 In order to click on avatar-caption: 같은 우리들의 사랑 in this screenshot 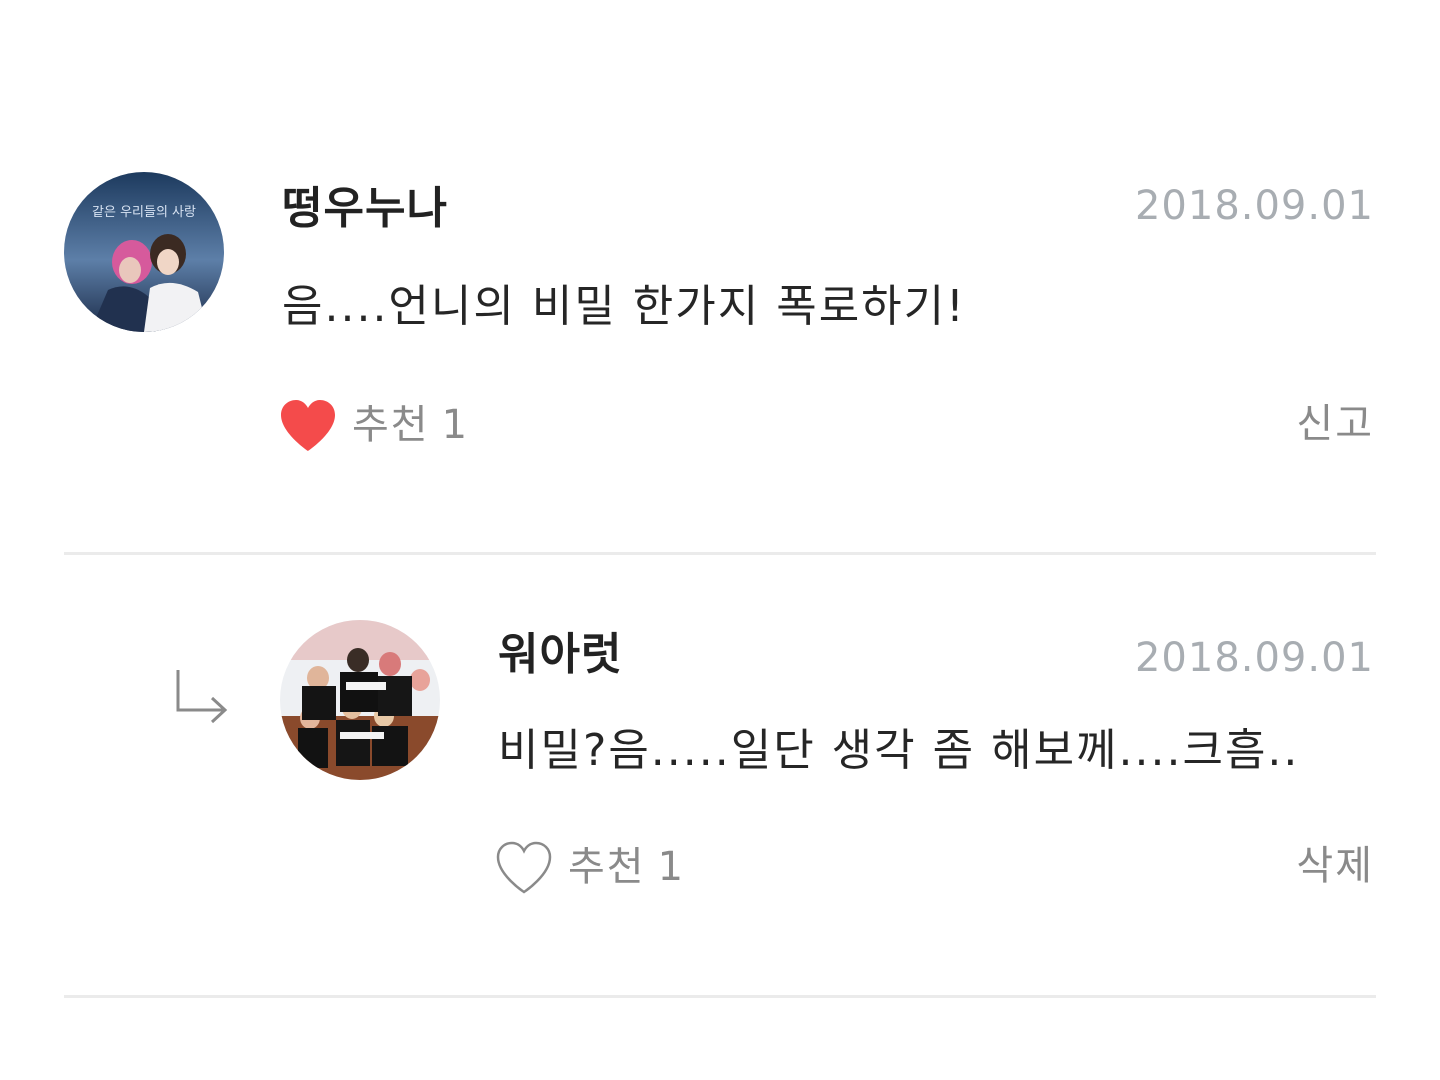, I will do `click(144, 212)`.